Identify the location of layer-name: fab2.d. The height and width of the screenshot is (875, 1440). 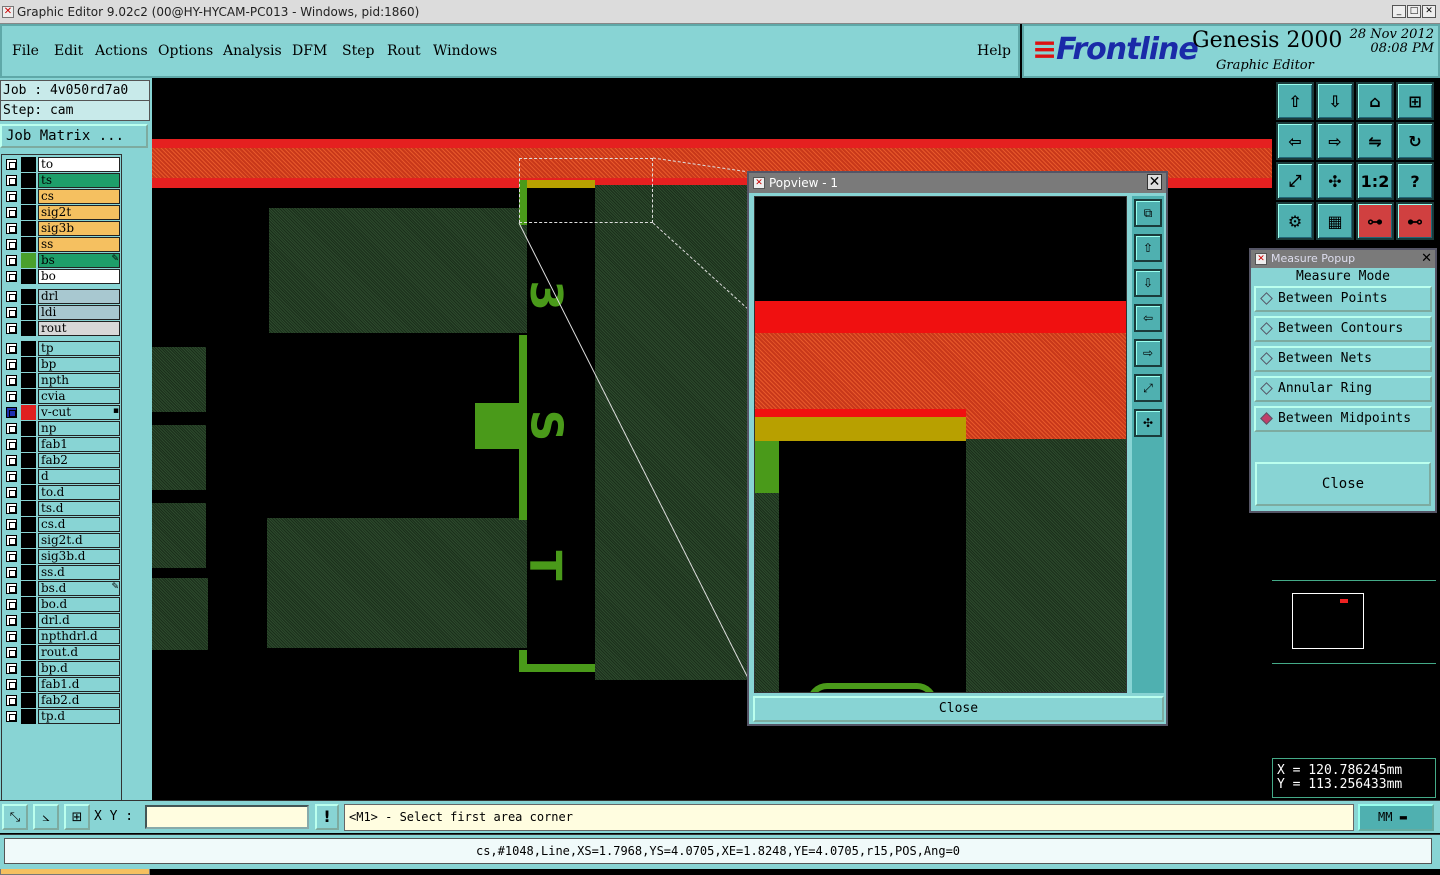
(79, 700).